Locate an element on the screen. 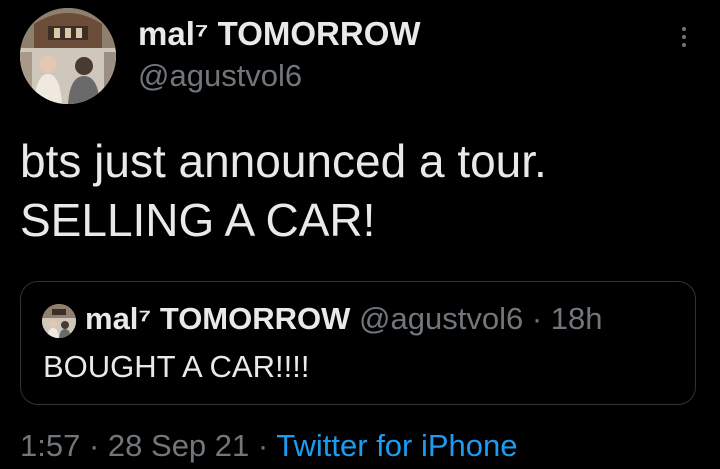  quoted-handle: @agustvol6 is located at coordinates (441, 318).